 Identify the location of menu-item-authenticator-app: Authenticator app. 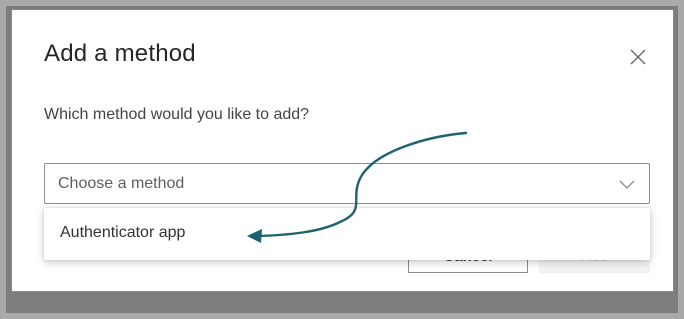
(347, 234).